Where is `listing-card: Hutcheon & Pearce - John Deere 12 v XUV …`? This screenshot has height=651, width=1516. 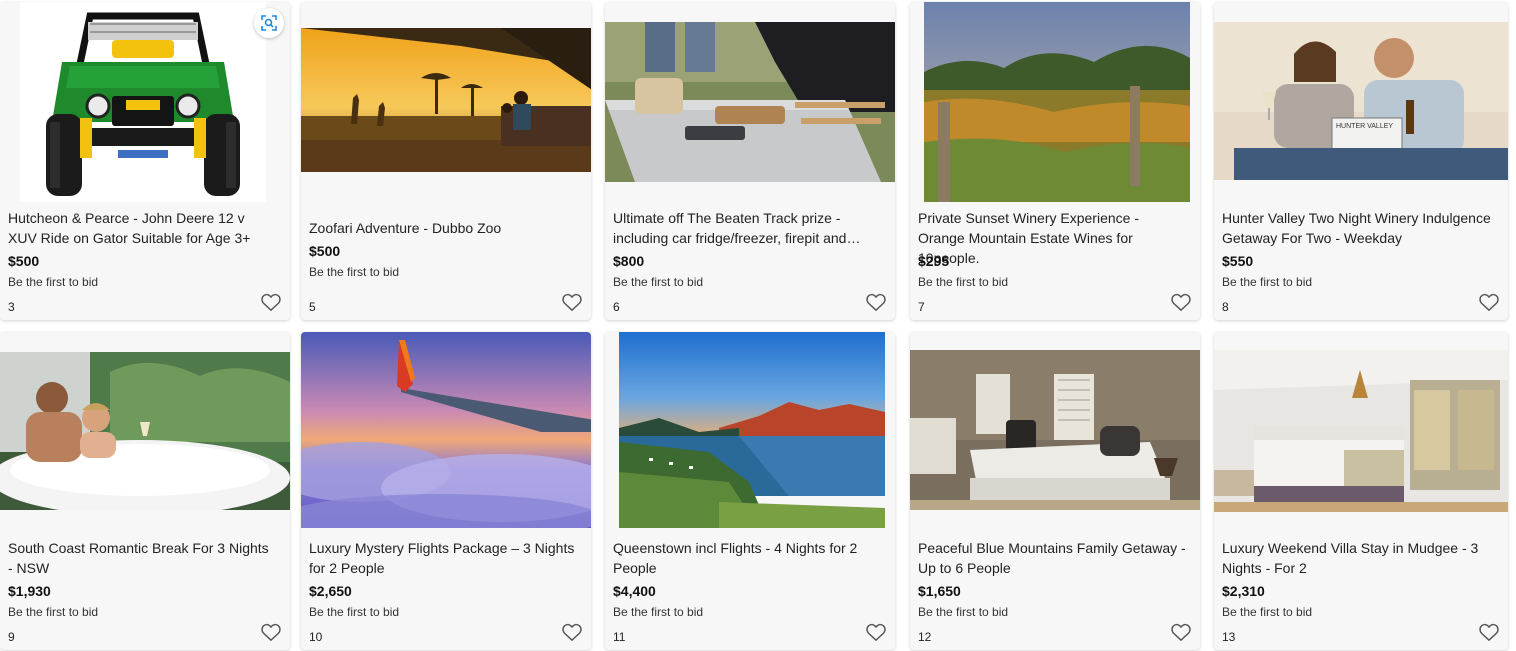 listing-card: Hutcheon & Pearce - John Deere 12 v XUV … is located at coordinates (145, 161).